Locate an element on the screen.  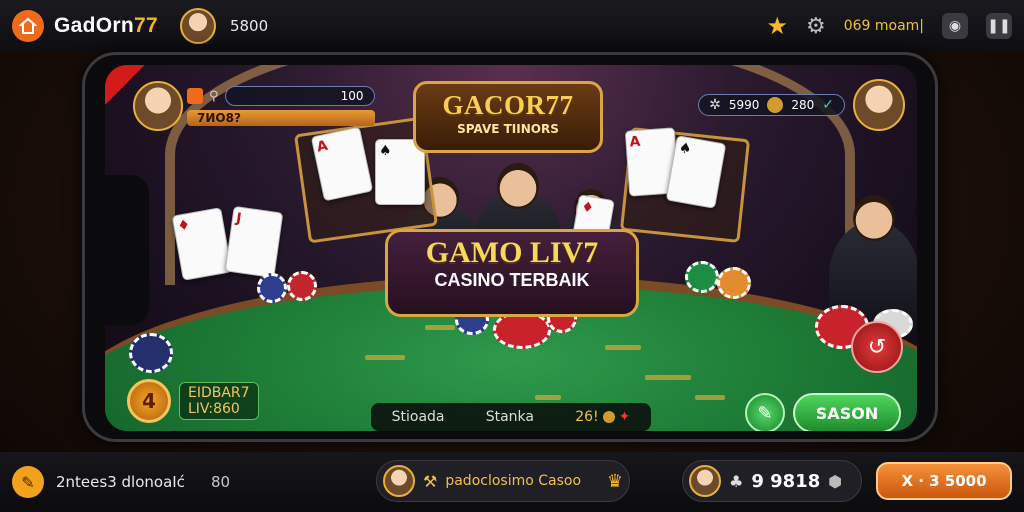
player-left-top: ⚲ 100 is located at coordinates (281, 96).